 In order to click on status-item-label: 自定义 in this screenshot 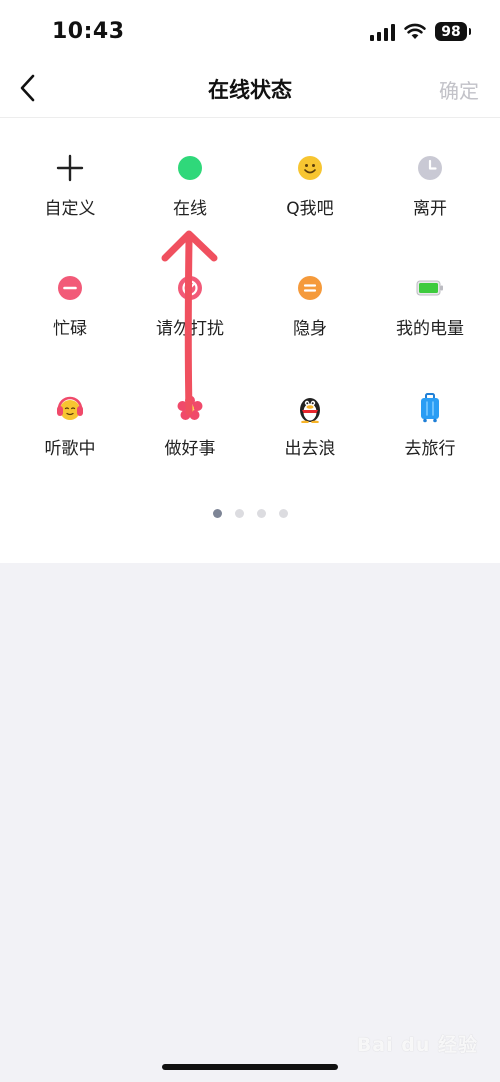, I will do `click(70, 209)`.